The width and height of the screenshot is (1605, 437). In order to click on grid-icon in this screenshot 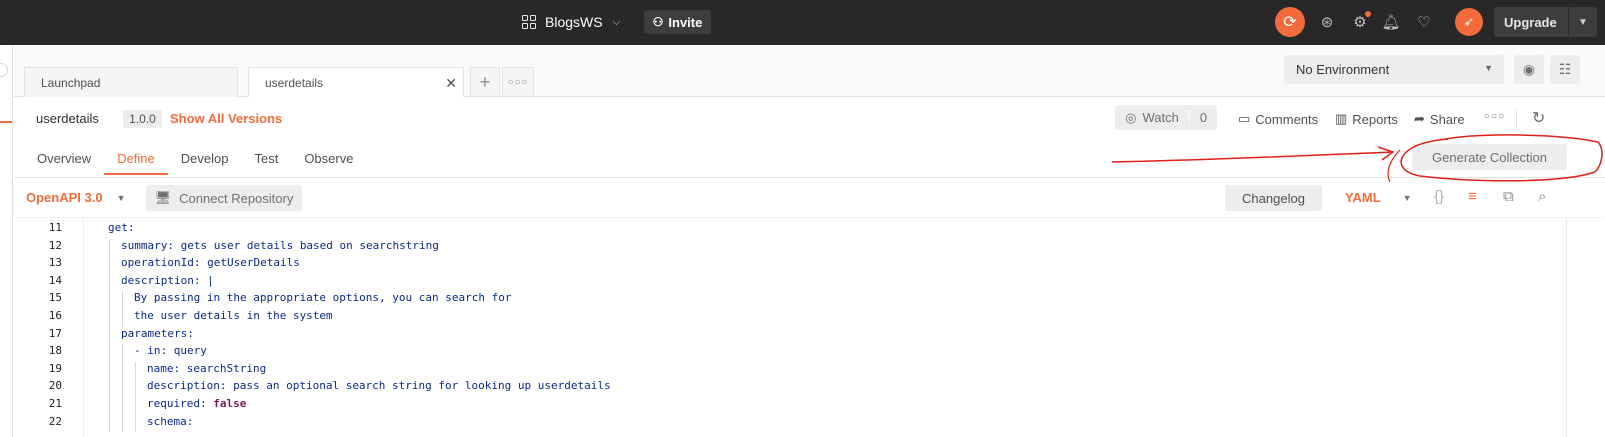, I will do `click(529, 22)`.